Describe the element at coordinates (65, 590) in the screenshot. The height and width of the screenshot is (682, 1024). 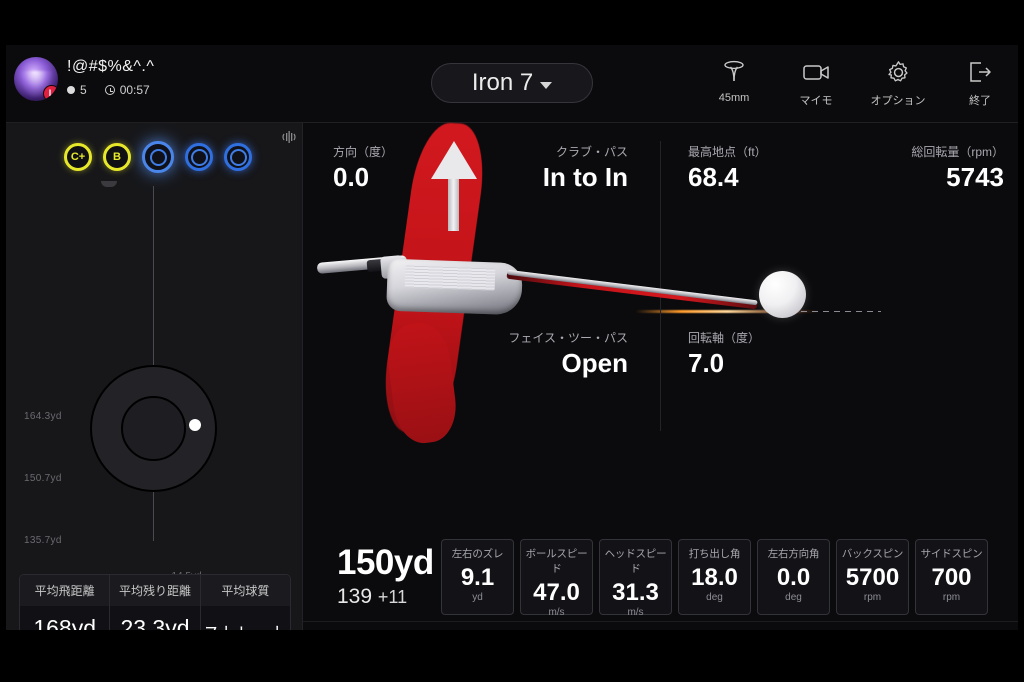
I see `column-header-avg-distance: 平均飛距離` at that location.